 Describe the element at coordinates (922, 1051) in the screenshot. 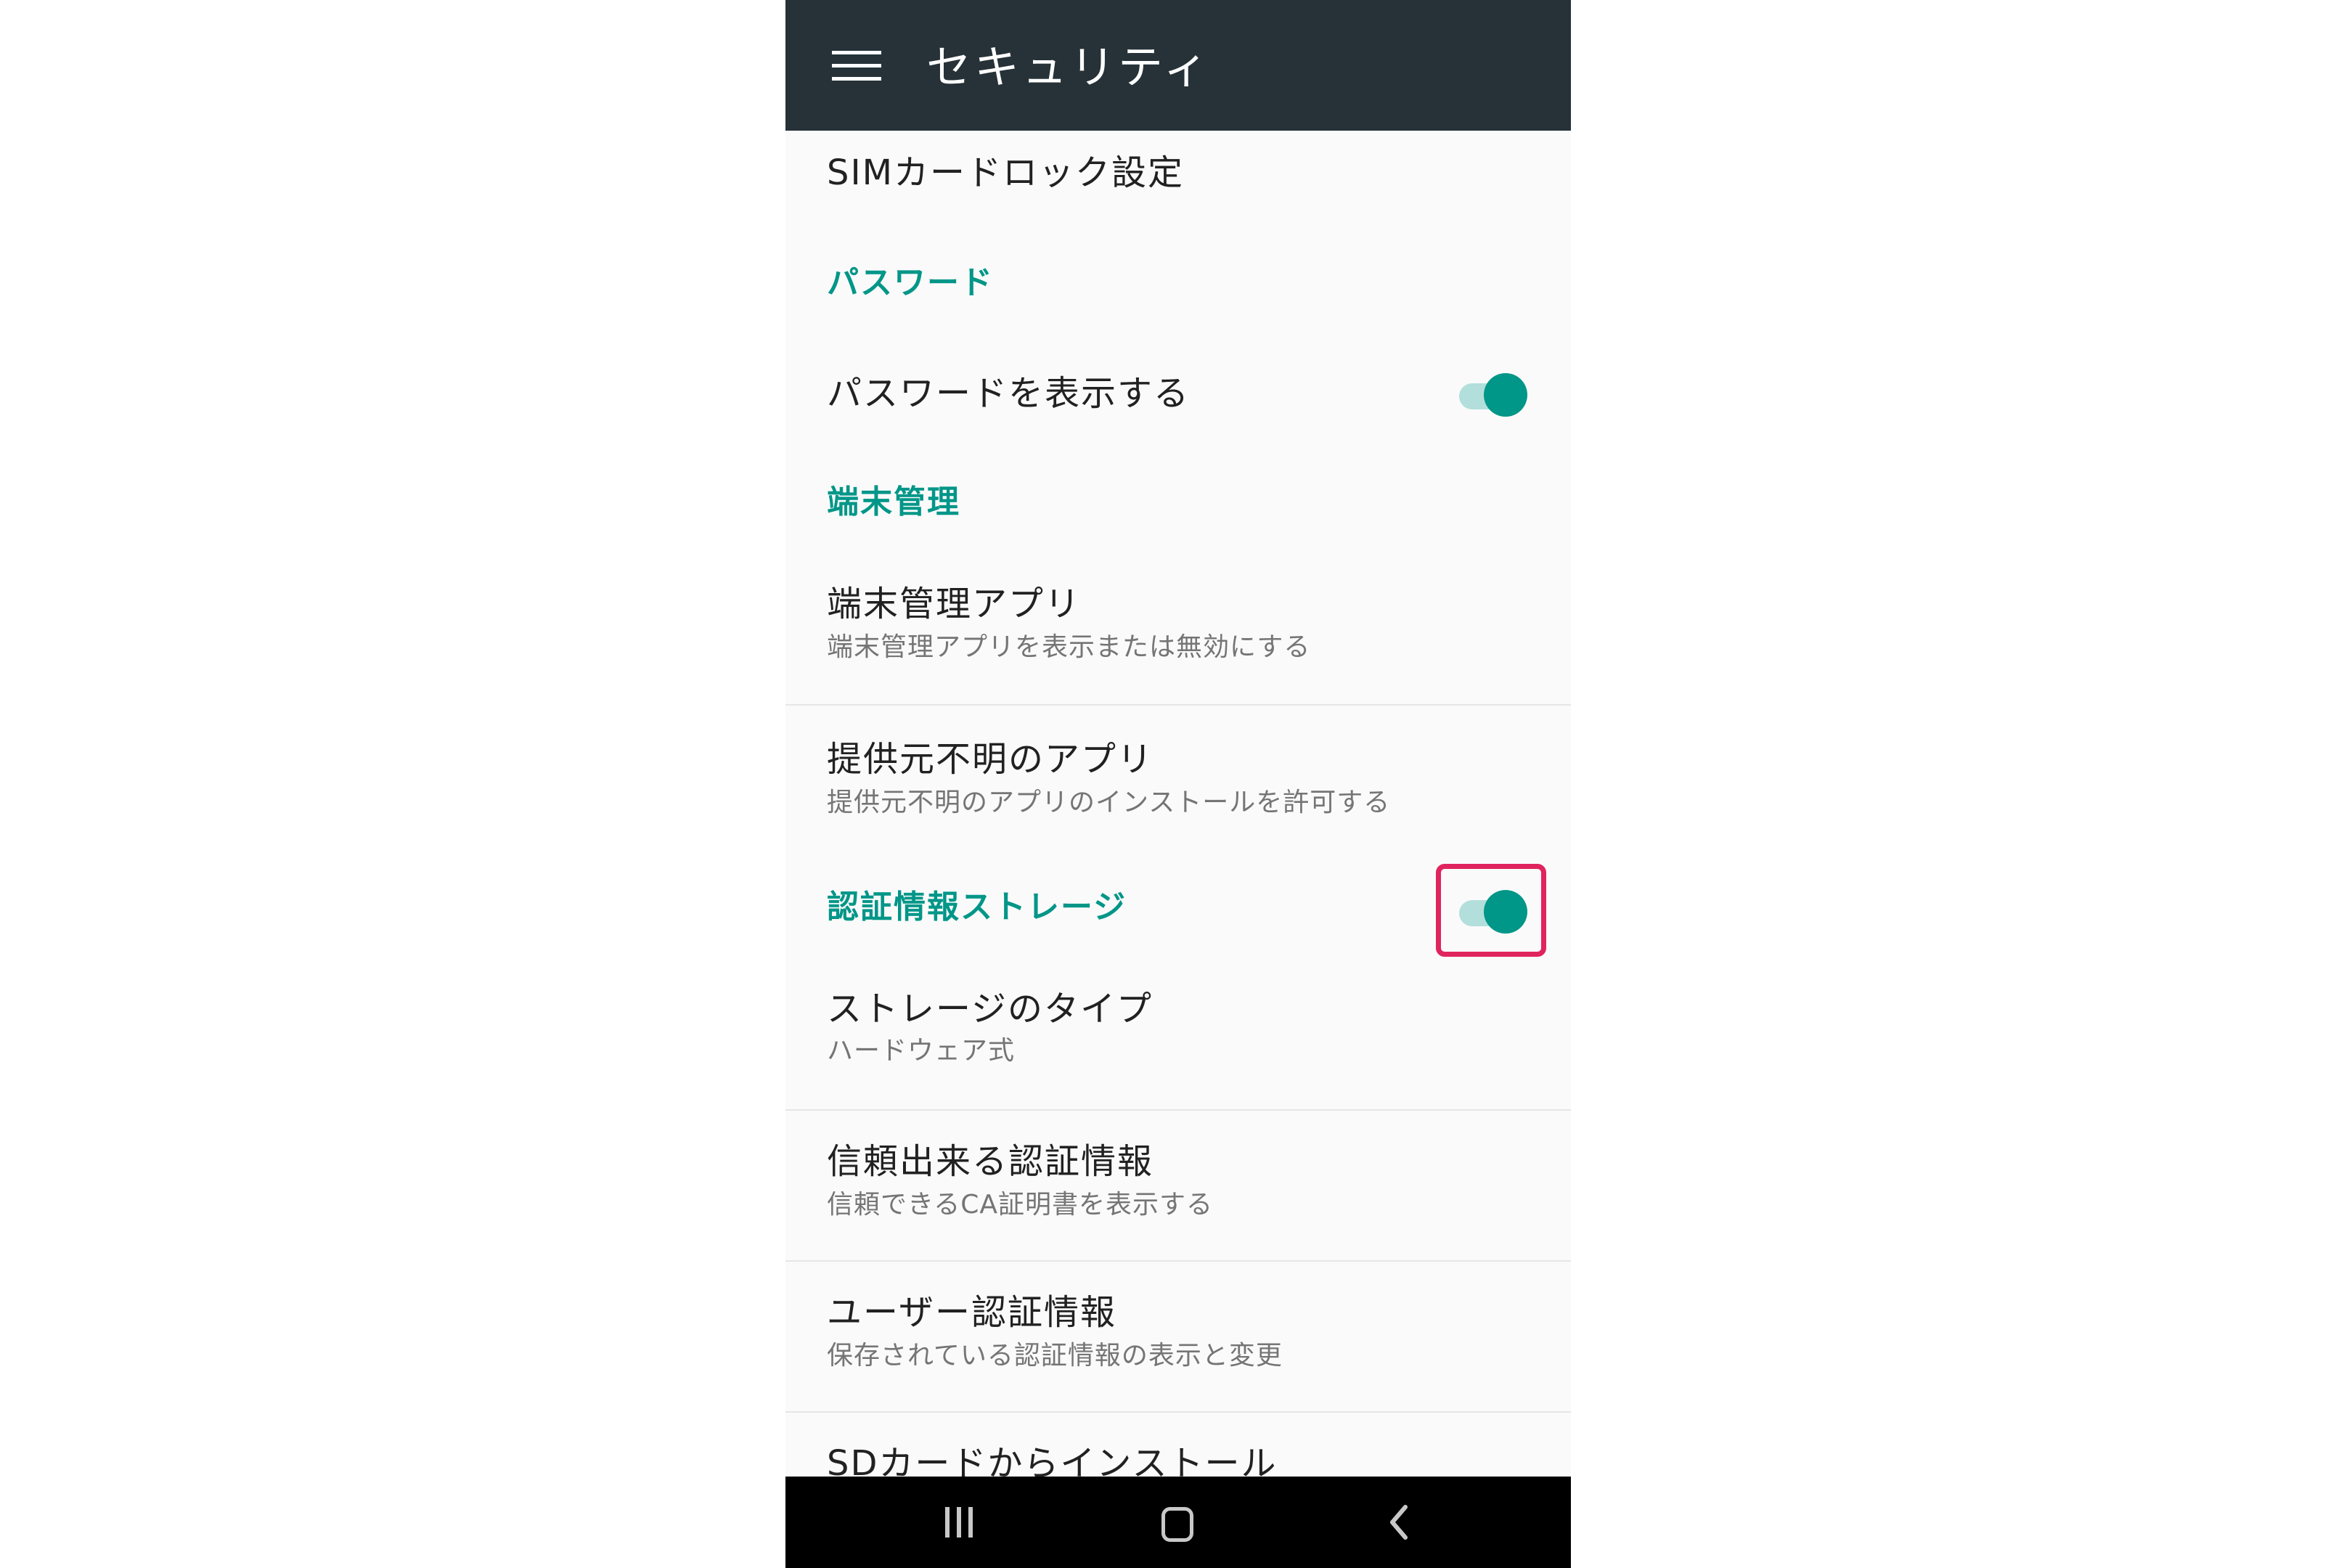

I see `setting-summary: ハードウェア式` at that location.